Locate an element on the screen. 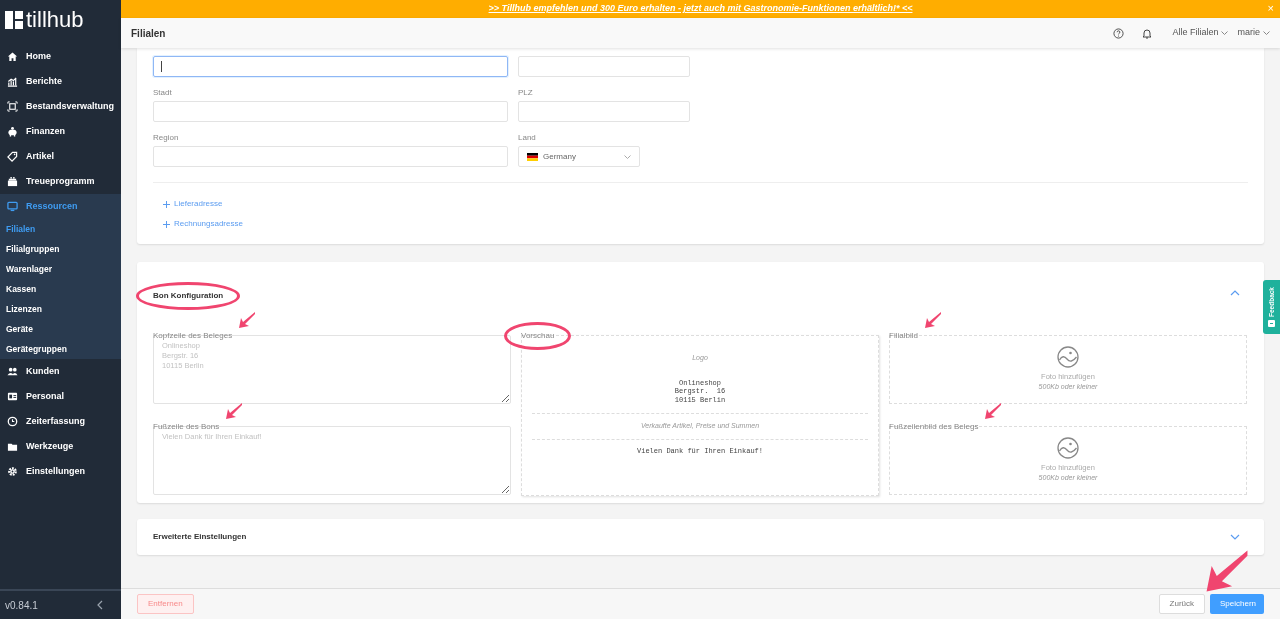 The height and width of the screenshot is (619, 1280). field-label: Stadt is located at coordinates (163, 94).